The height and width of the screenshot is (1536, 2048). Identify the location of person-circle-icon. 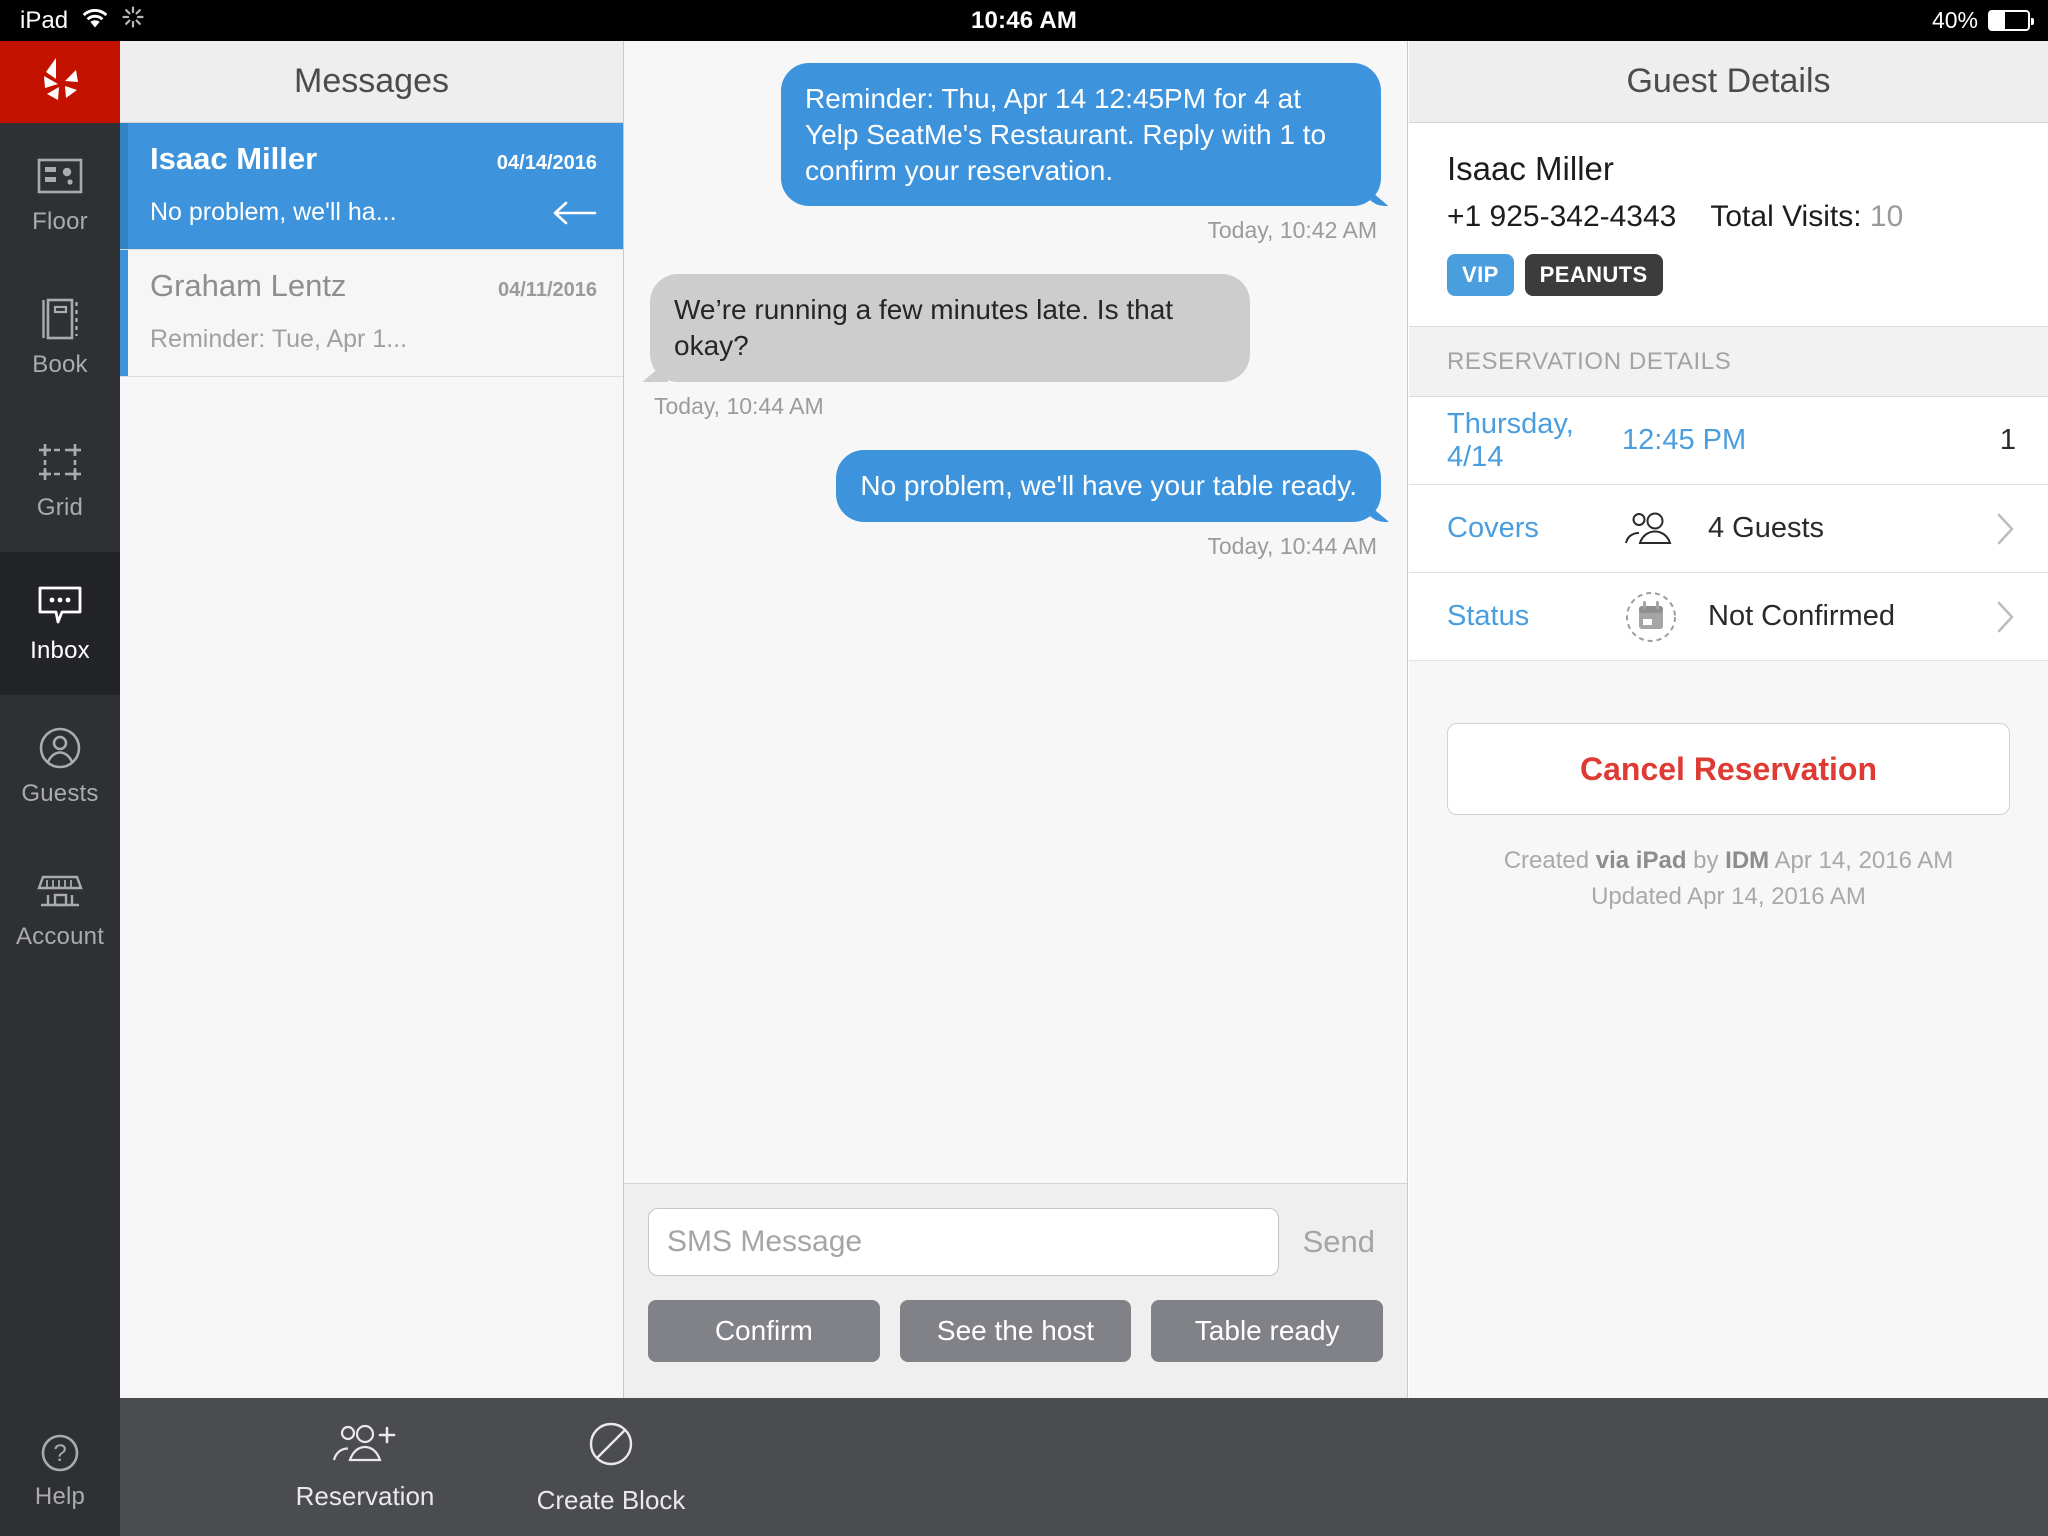
(60, 748).